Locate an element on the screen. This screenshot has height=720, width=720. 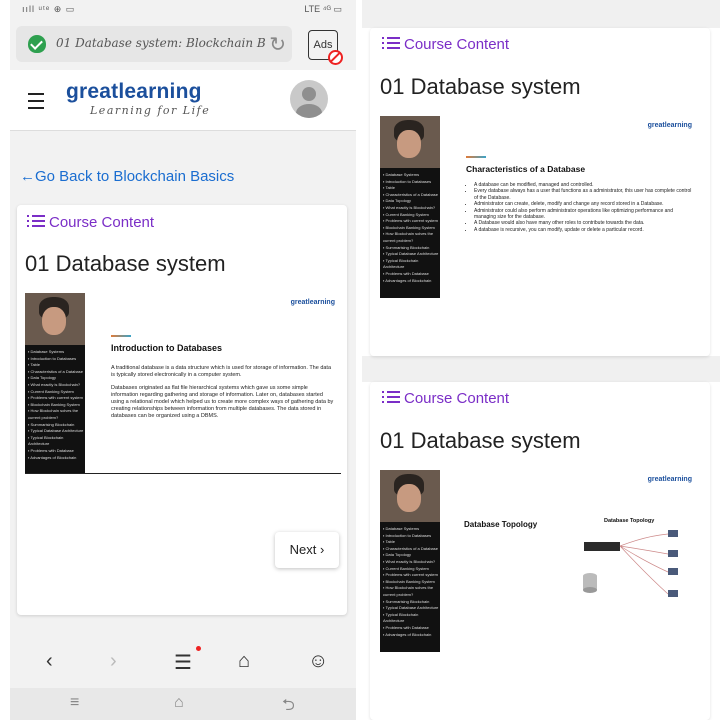
next-button: Next › is located at coordinates (307, 550).